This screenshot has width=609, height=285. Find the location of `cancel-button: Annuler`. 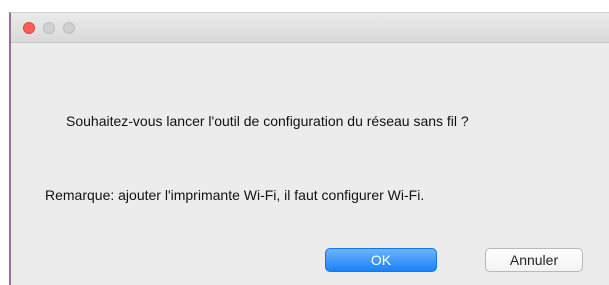

cancel-button: Annuler is located at coordinates (534, 260).